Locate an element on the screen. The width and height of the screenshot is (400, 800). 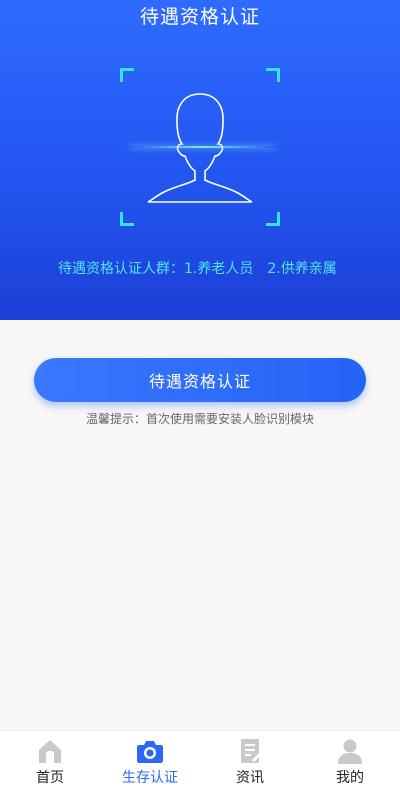
face-silhouette-icon is located at coordinates (200, 148).